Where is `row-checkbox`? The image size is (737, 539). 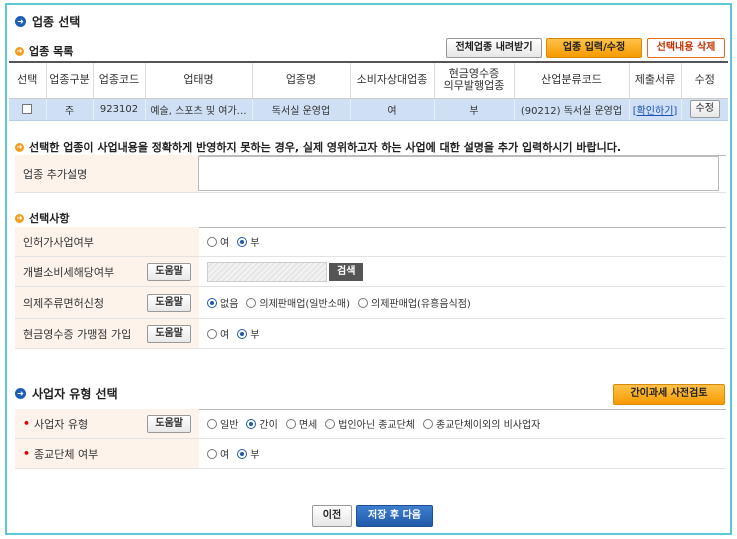
row-checkbox is located at coordinates (27, 108).